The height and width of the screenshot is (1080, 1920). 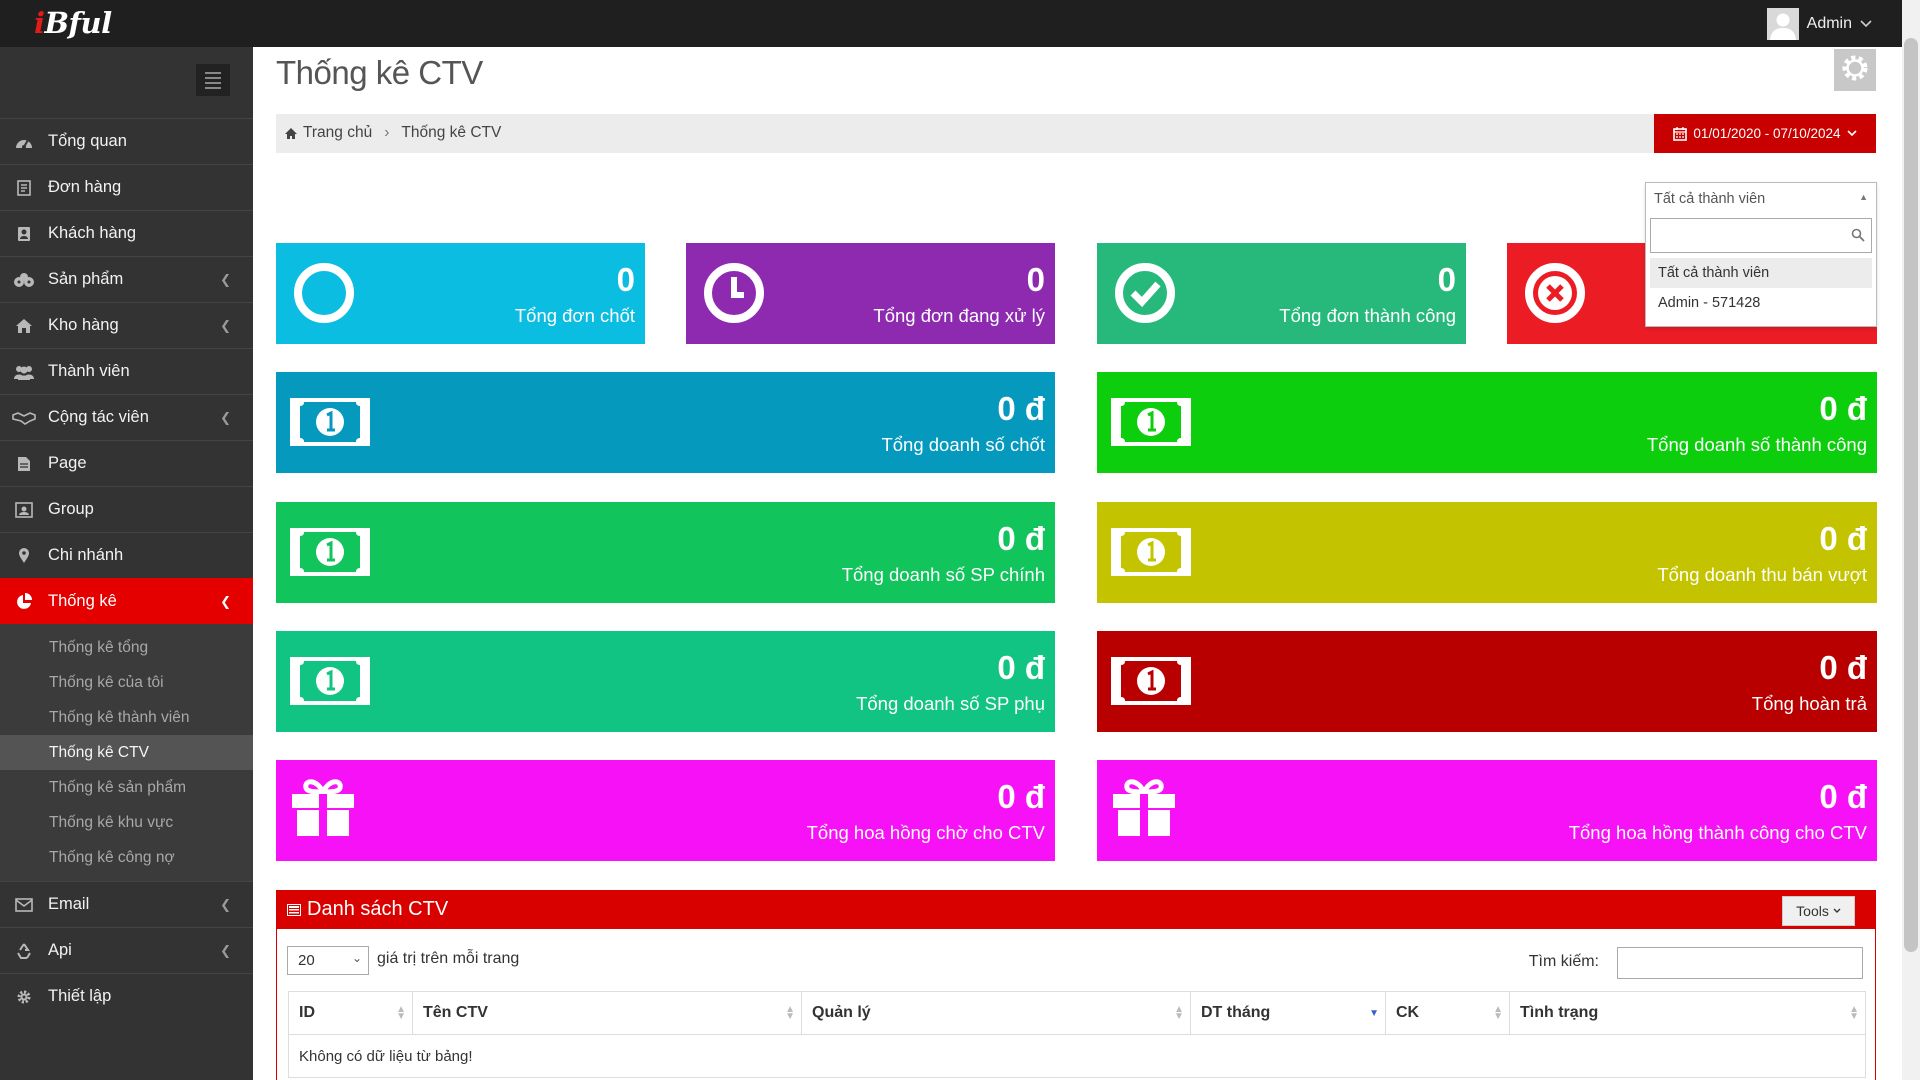 I want to click on tile-refund: 0 đ Tổng hoàn trả, so click(x=1487, y=681).